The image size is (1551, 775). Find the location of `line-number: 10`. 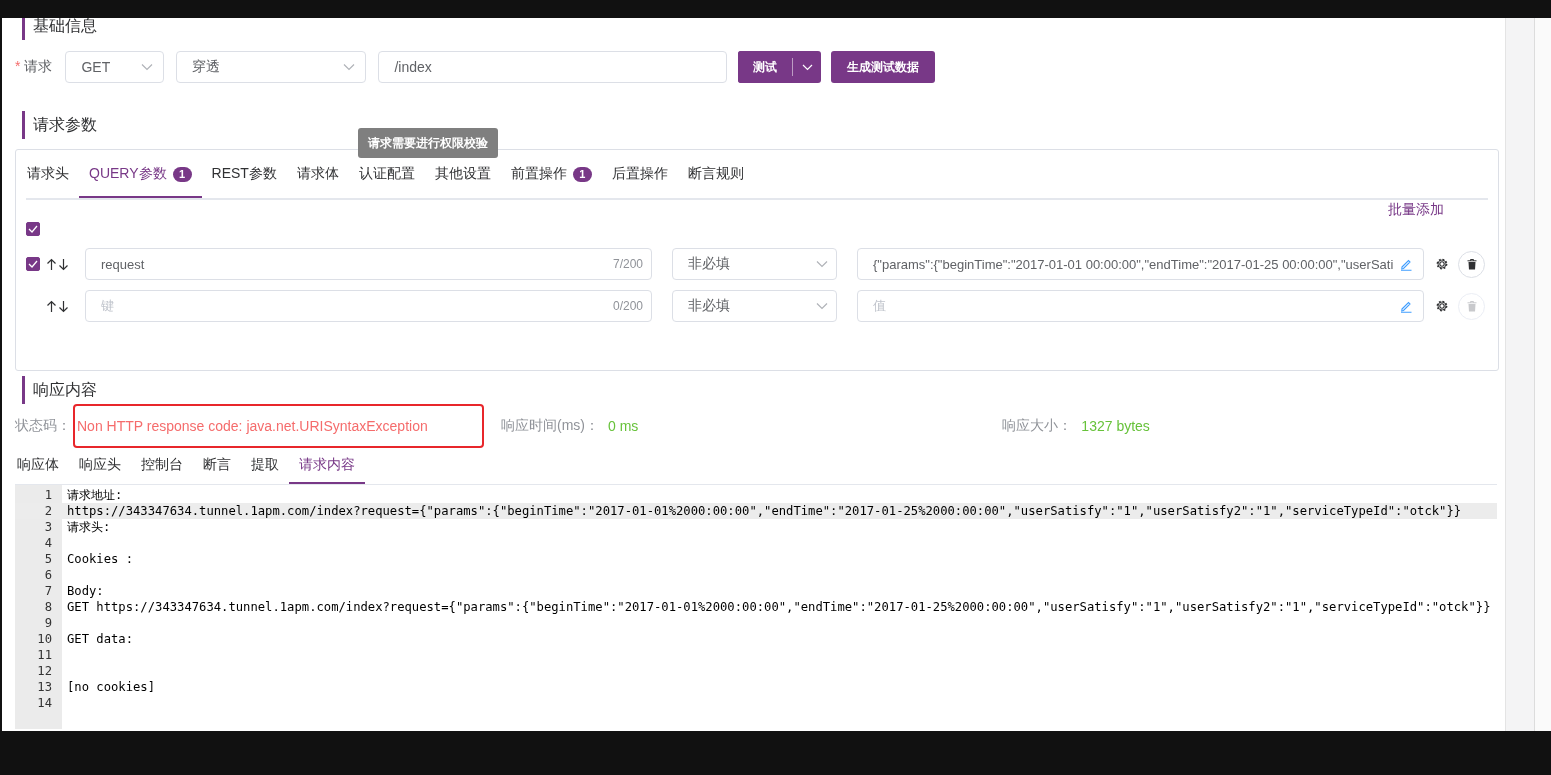

line-number: 10 is located at coordinates (44, 639).